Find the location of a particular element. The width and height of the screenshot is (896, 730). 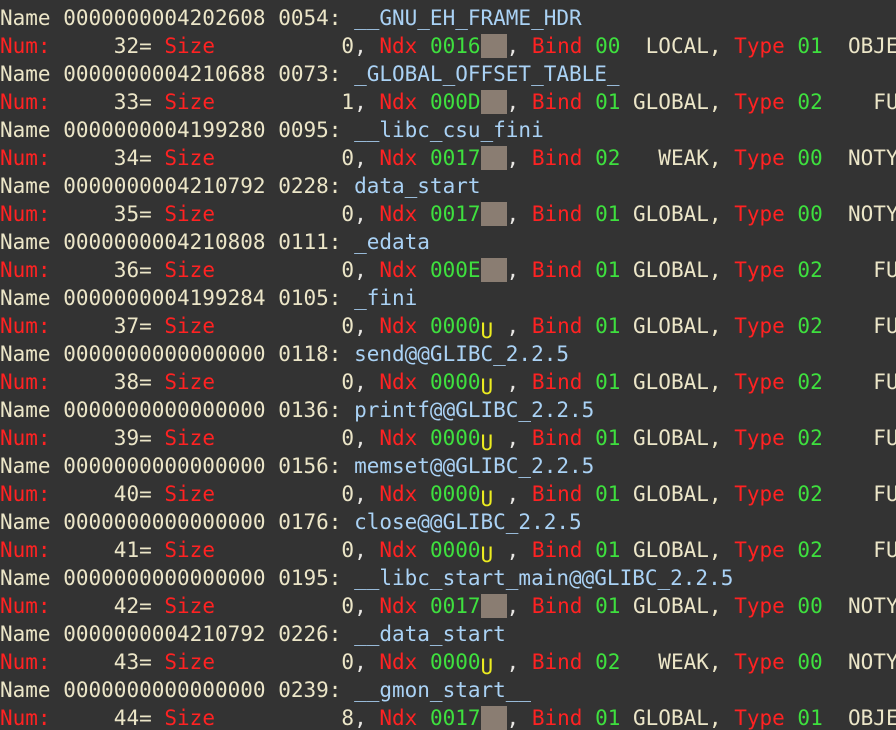

name-line: Name 0000000004210808 0111: _edata is located at coordinates (215, 242).